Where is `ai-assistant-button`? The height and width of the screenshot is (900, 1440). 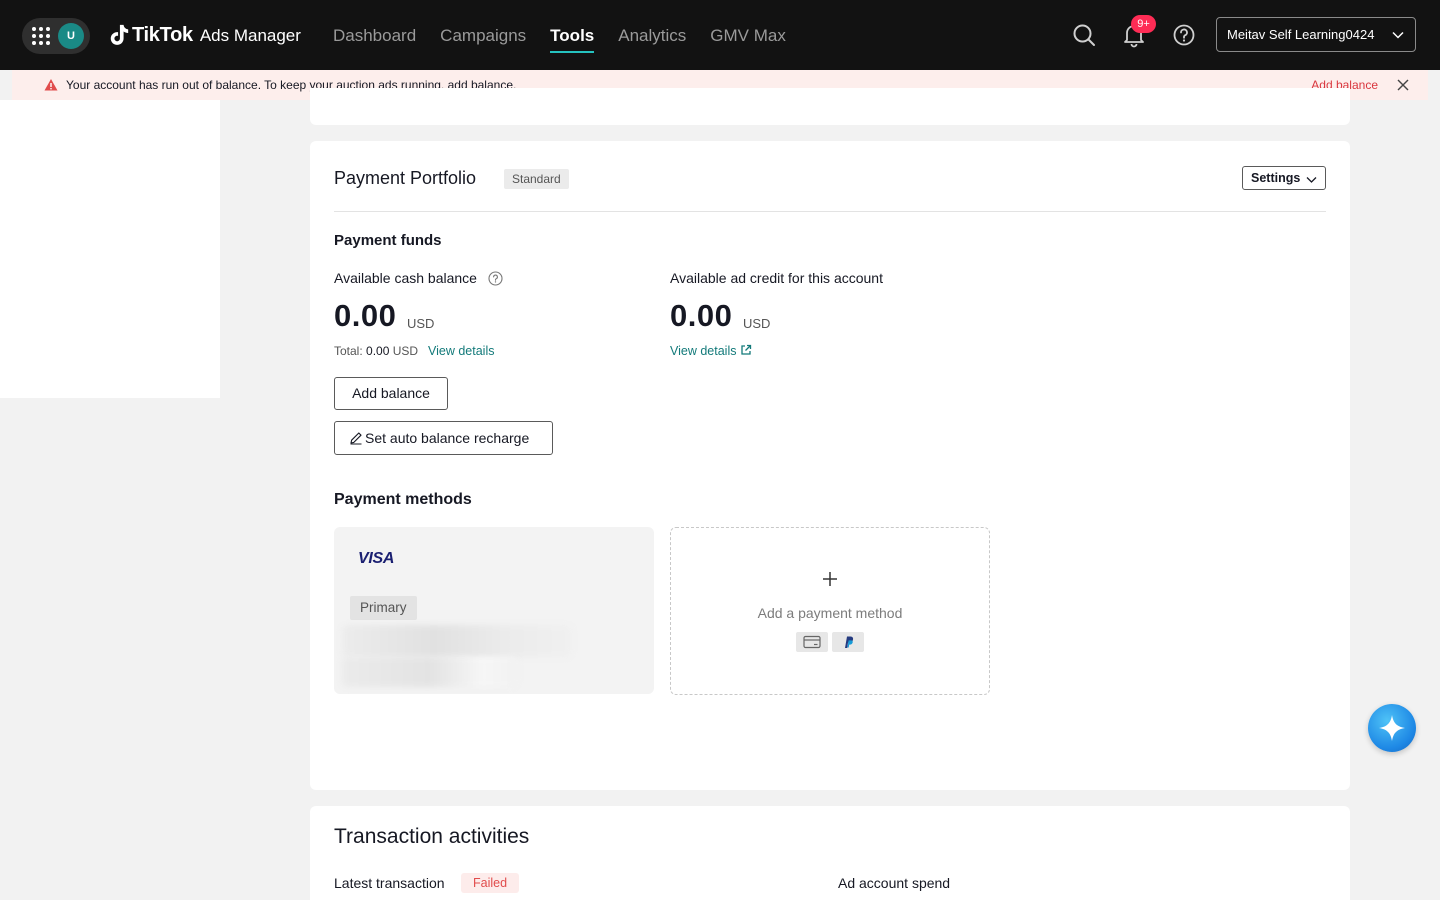 ai-assistant-button is located at coordinates (1392, 728).